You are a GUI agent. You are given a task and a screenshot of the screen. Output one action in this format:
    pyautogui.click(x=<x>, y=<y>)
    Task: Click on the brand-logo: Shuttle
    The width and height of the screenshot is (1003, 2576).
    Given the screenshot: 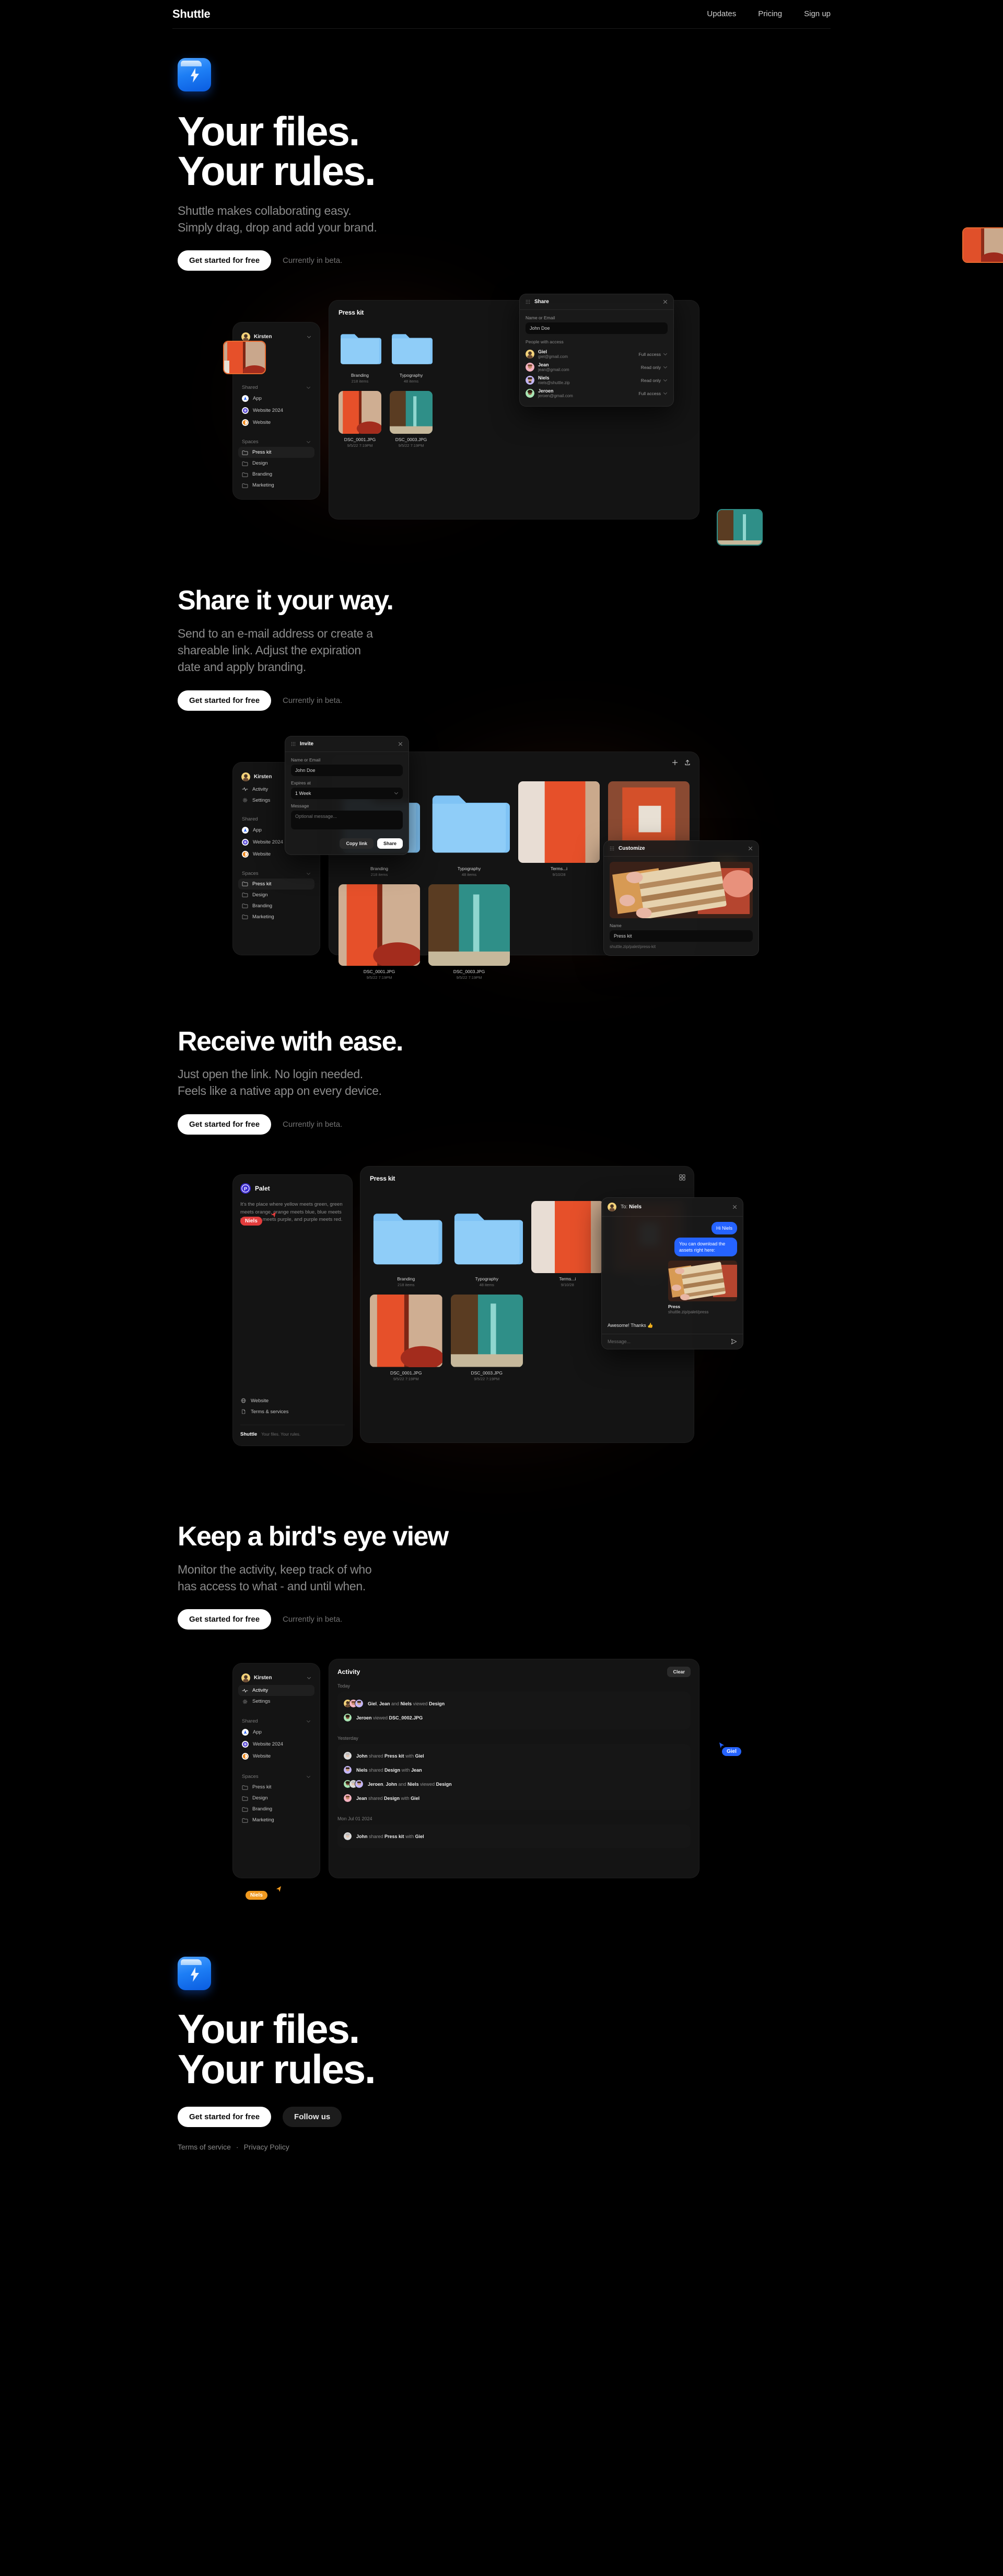 What is the action you would take?
    pyautogui.click(x=191, y=14)
    